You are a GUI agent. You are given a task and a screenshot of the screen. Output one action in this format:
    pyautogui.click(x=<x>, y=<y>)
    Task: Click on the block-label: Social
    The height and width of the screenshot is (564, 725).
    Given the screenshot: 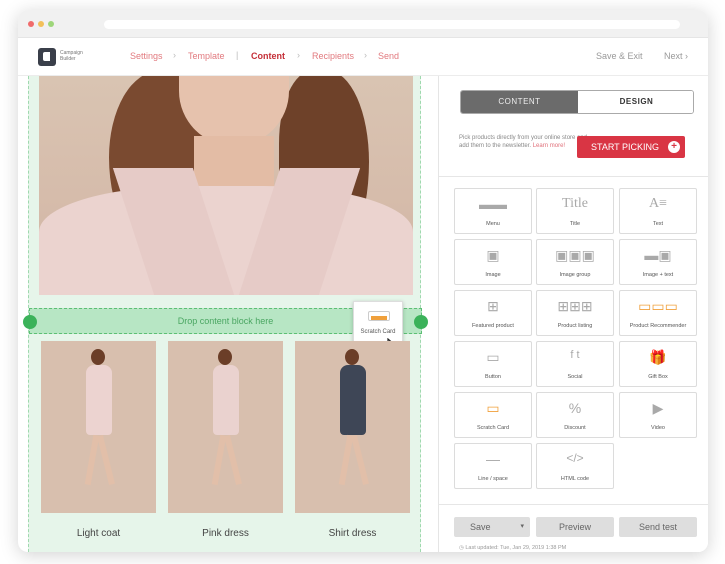 What is the action you would take?
    pyautogui.click(x=575, y=377)
    